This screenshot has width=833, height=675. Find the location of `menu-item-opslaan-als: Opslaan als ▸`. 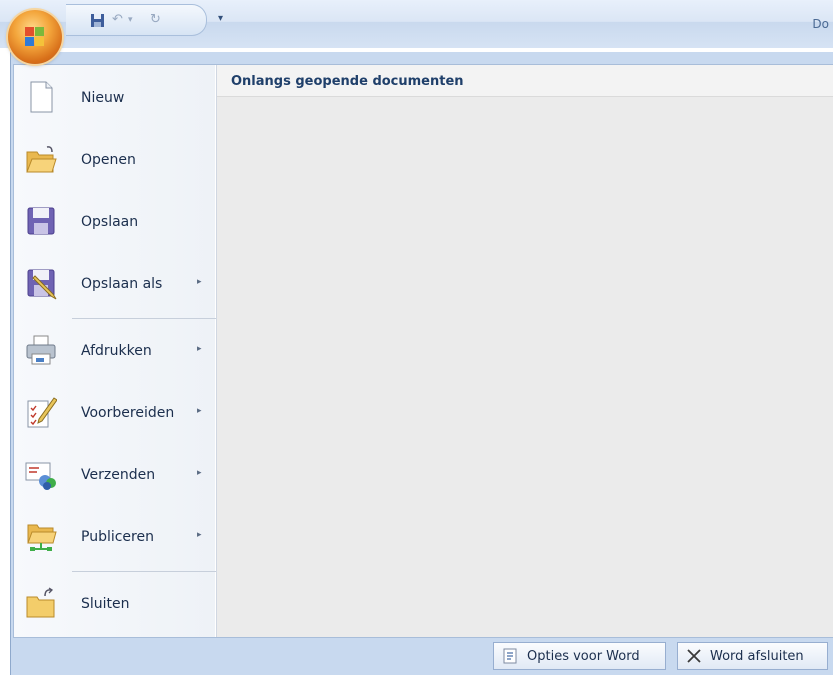

menu-item-opslaan-als: Opslaan als ▸ is located at coordinates (114, 283).